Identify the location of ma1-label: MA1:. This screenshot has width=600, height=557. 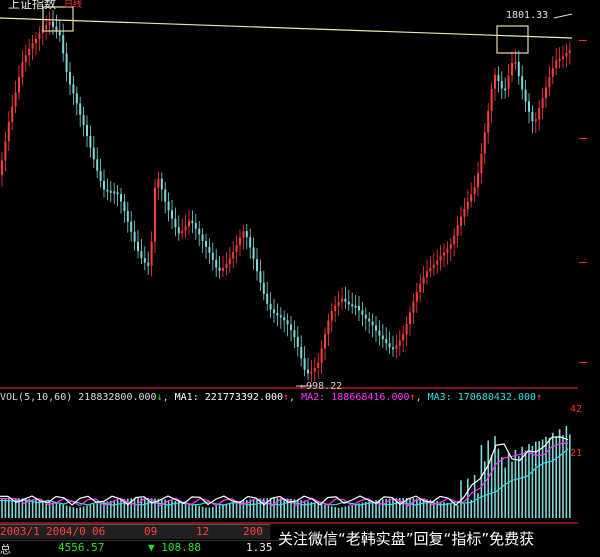
(186, 397).